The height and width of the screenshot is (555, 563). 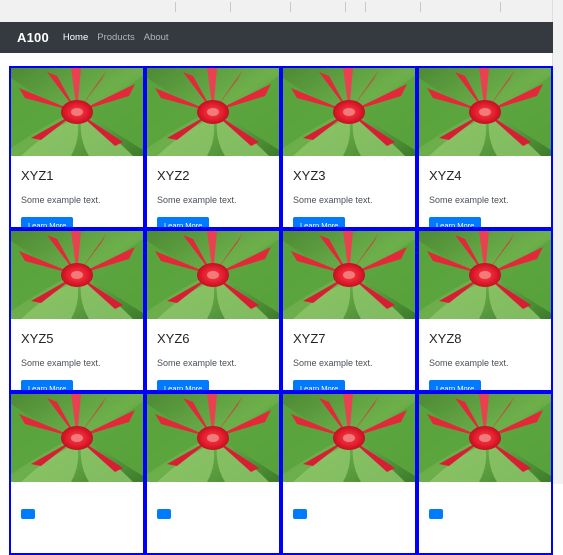 I want to click on product-card: XYZ4 Some example text. Learn More, so click(x=485, y=147).